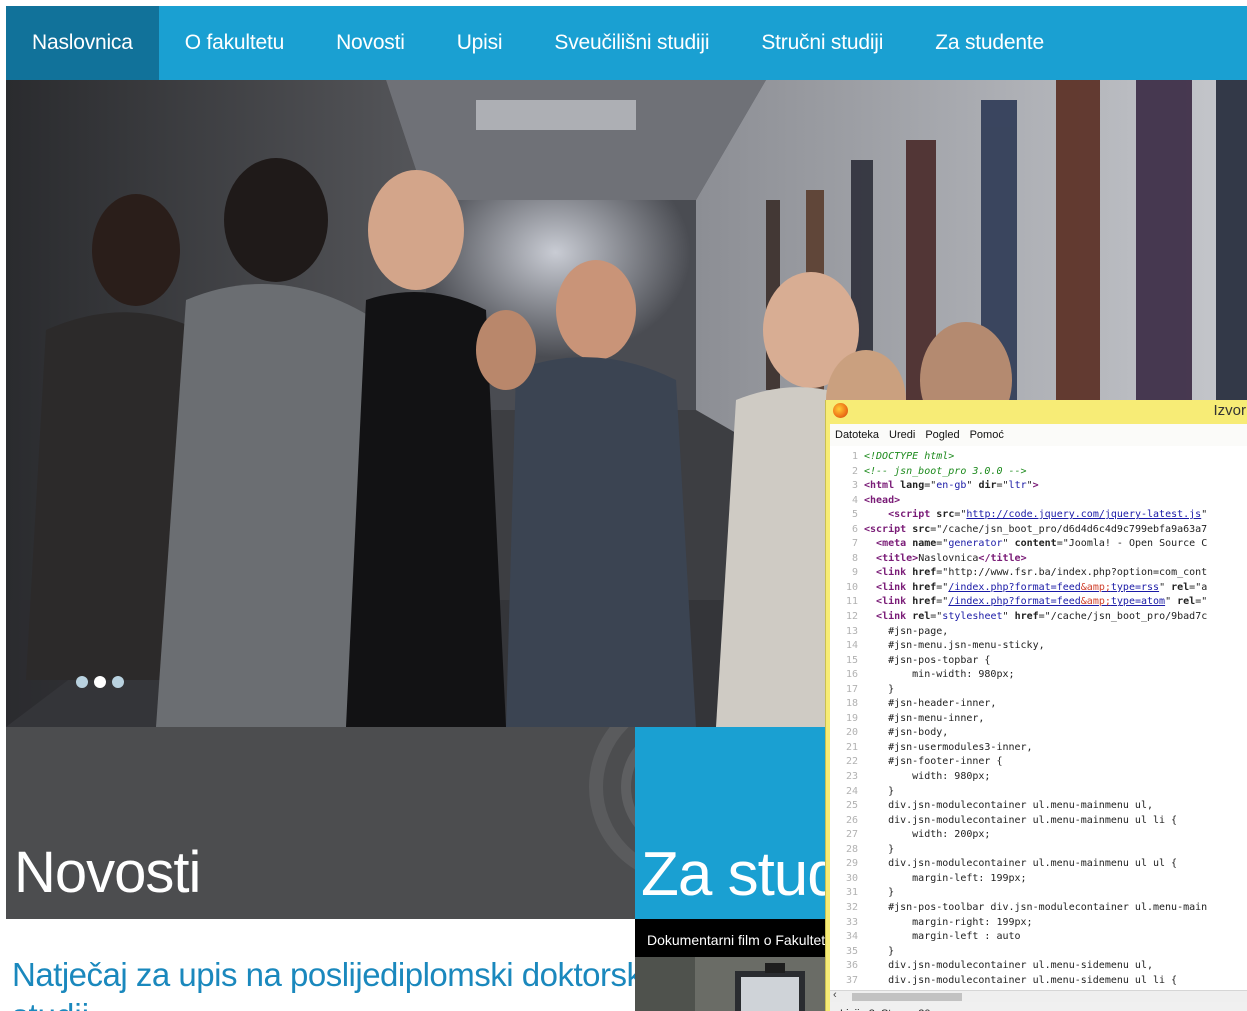  I want to click on code-text: <html lang="en-gb" dir="ltr">, so click(951, 486).